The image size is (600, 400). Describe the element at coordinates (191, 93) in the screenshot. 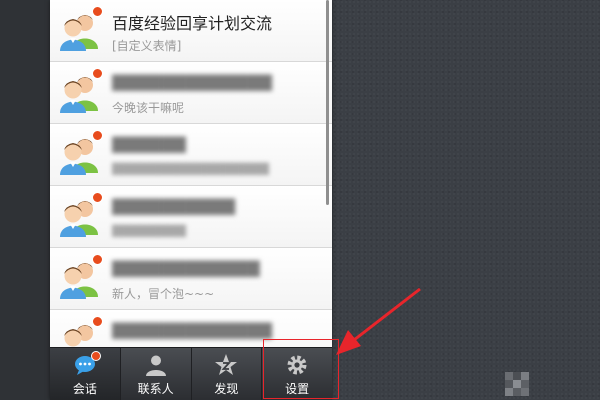

I see `conversation-item: ▇▇▇▇▇▇▇▇▇▇▇▇▇ 今晚该干嘛呢` at that location.